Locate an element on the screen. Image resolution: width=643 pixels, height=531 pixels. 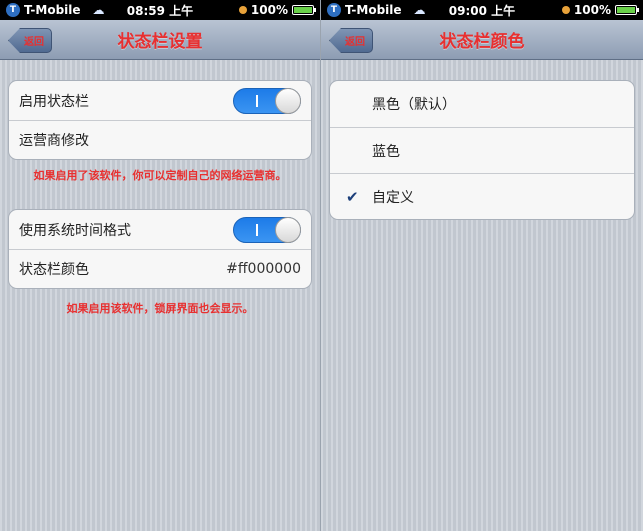
color-option-label: 黑色（默认） is located at coordinates (414, 105).